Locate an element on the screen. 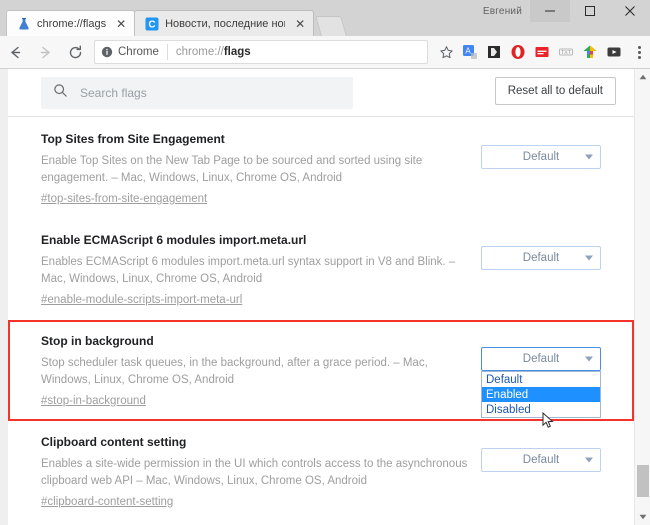 The width and height of the screenshot is (650, 525). url-text: chrome://flags is located at coordinates (213, 52).